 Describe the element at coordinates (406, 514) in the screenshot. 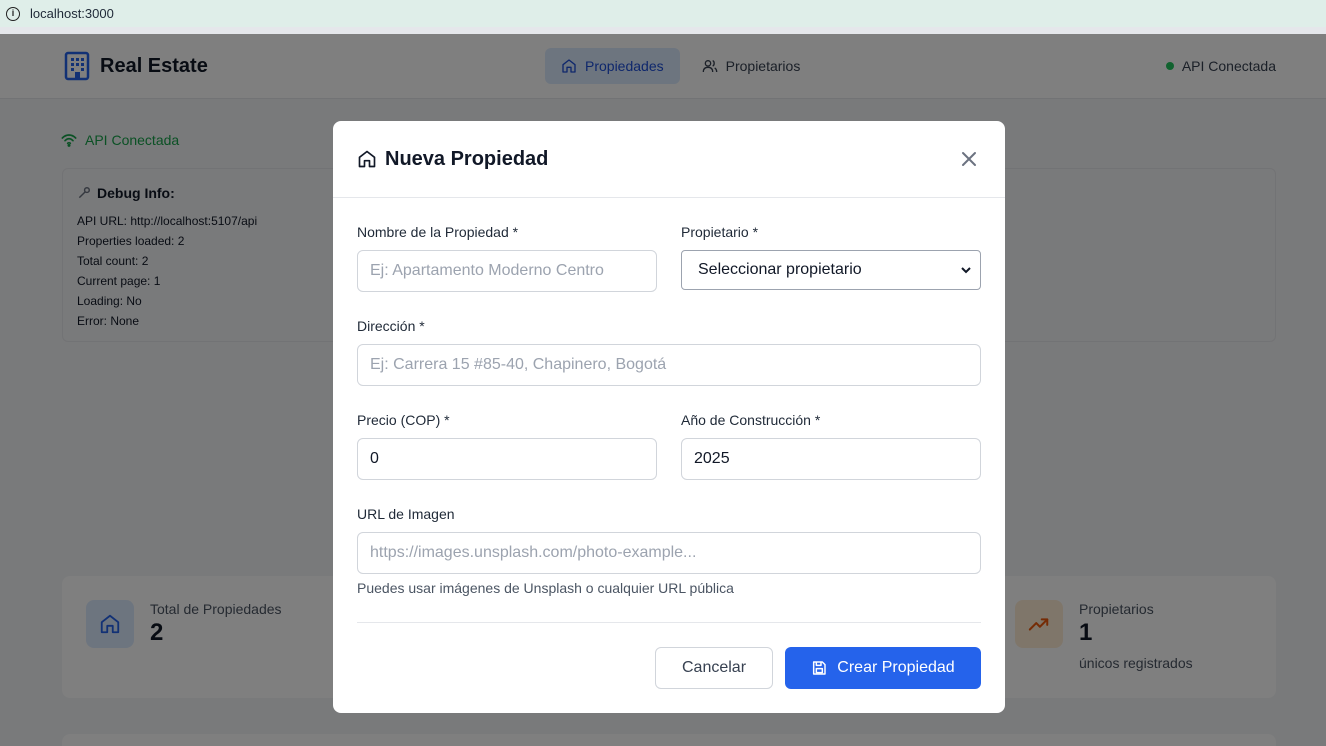

I see `image-url-label: URL de Imagen` at that location.